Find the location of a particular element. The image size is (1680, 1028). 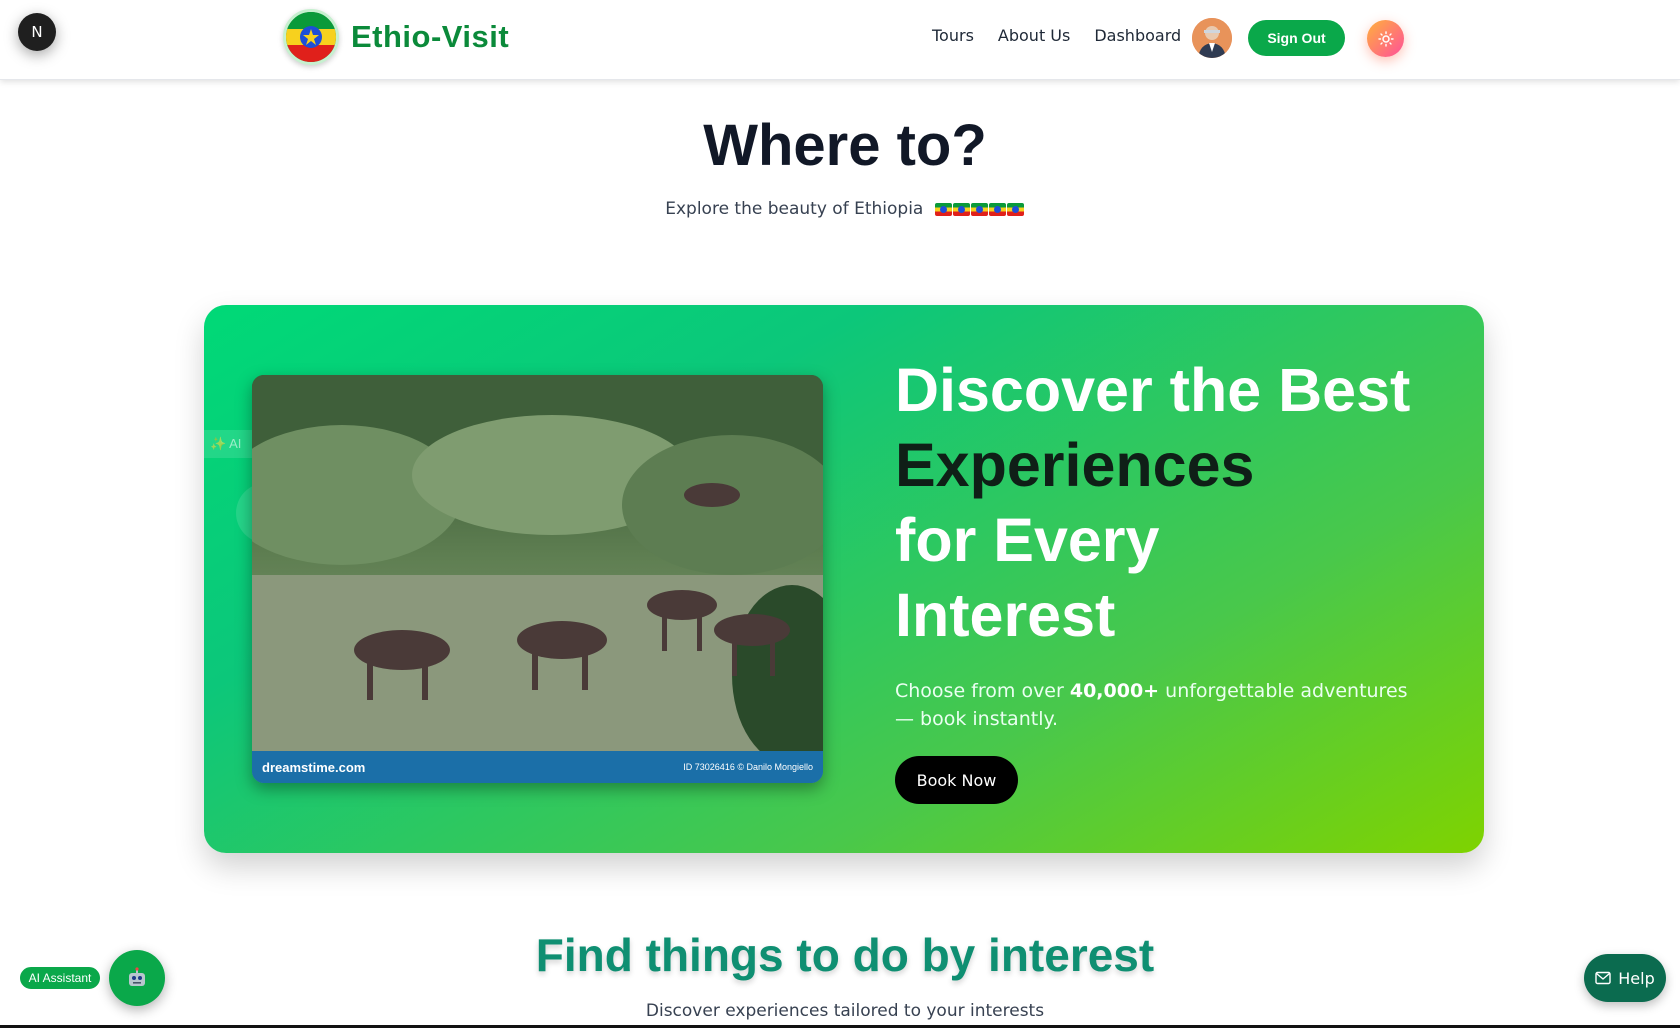

help-label: Help is located at coordinates (1636, 978).